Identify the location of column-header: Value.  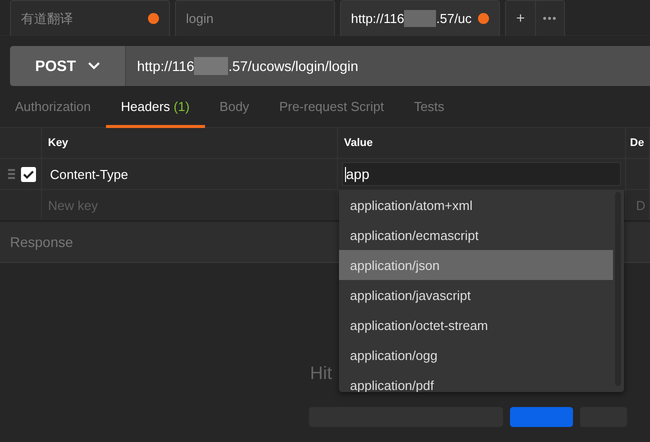
(358, 143).